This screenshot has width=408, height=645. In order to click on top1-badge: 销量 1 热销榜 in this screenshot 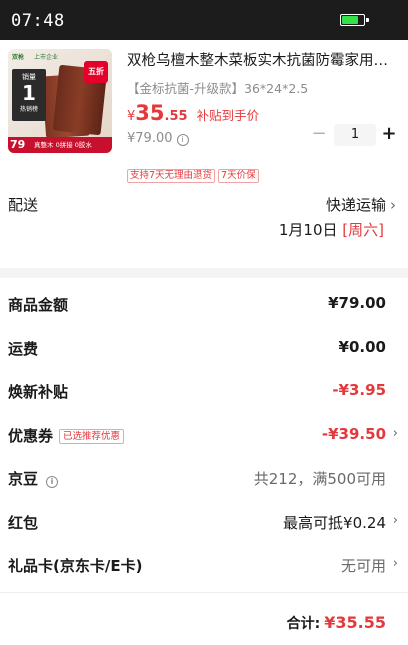, I will do `click(29, 95)`.